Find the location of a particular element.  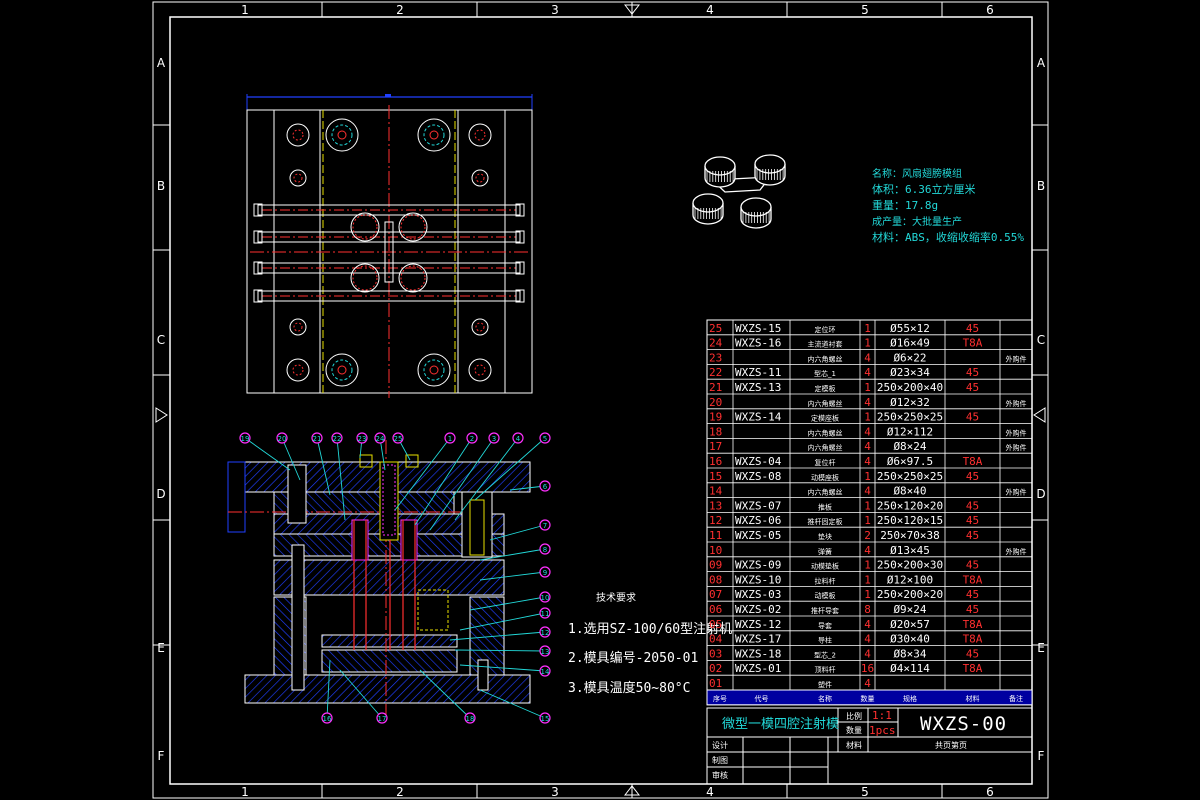

bom-cell-name: 复位杆 is located at coordinates (825, 462).